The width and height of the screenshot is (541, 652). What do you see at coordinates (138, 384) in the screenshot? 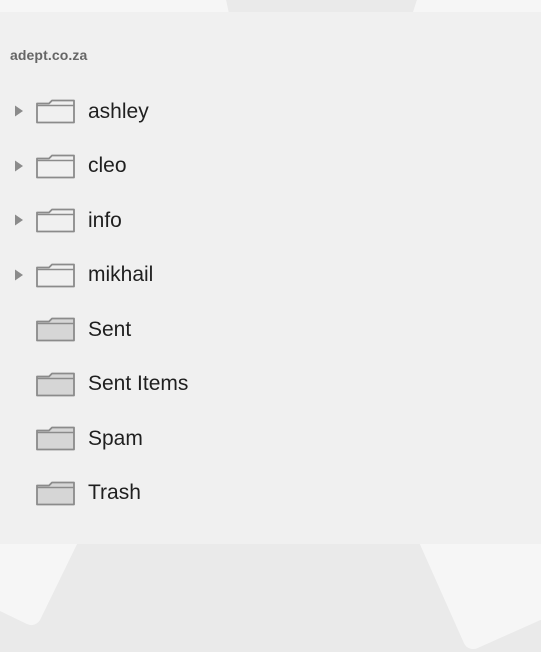
I see `folder-label: Sent Items` at bounding box center [138, 384].